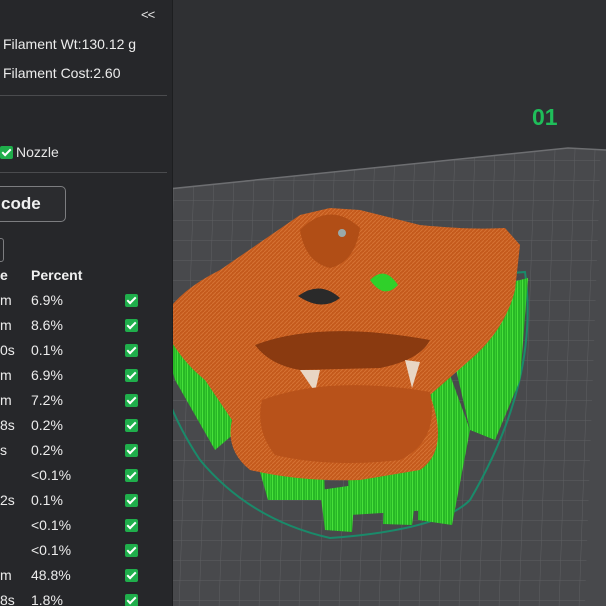 Image resolution: width=606 pixels, height=606 pixels. Describe the element at coordinates (3, 450) in the screenshot. I see `feature-time: s` at that location.